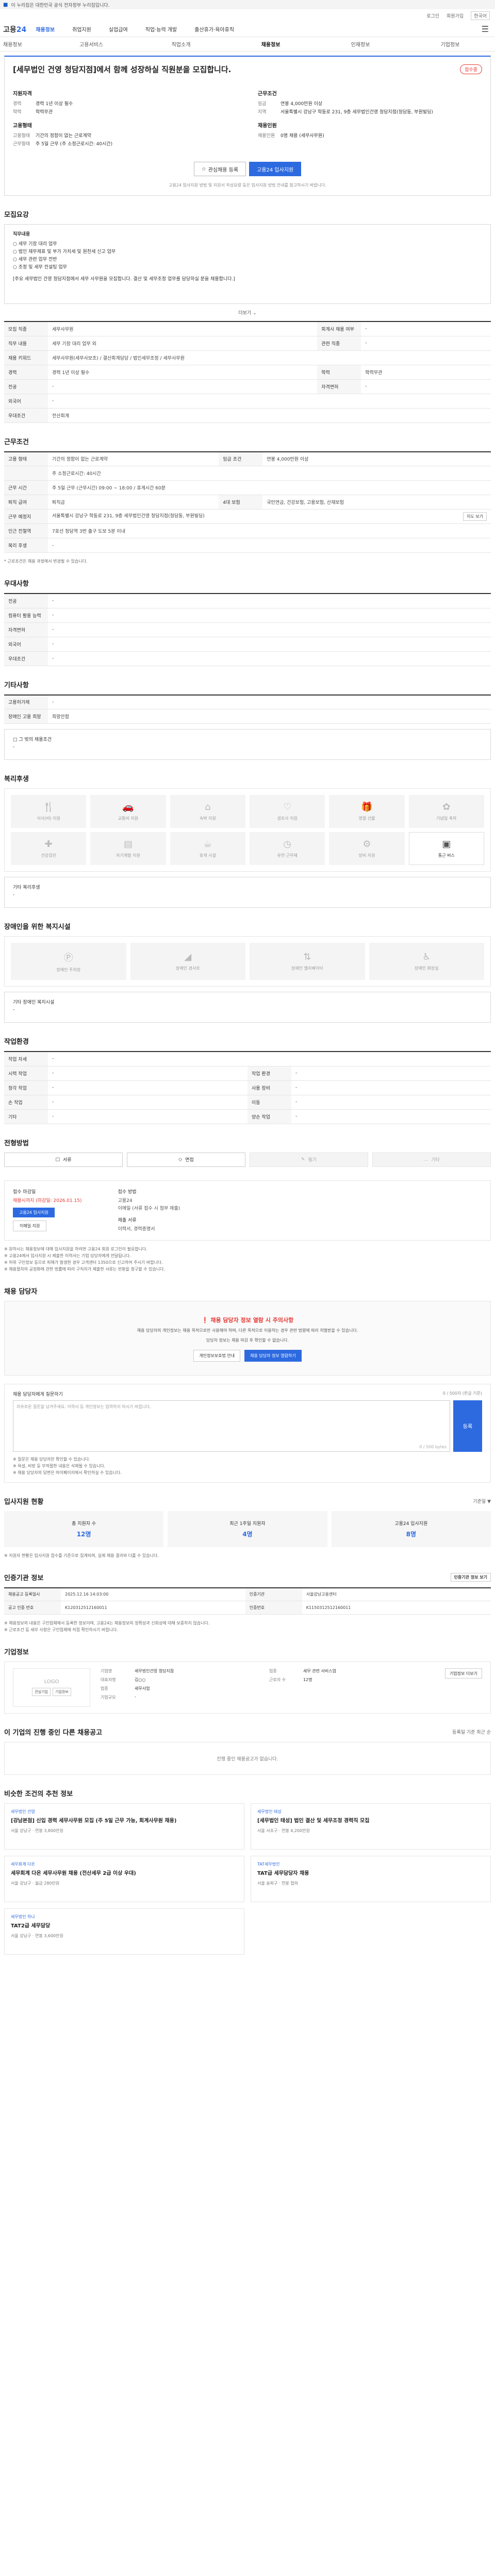  I want to click on sub-nav-service: 고용서비스, so click(91, 44).